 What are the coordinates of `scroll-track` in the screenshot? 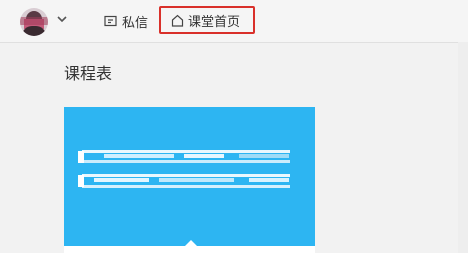 It's located at (463, 147).